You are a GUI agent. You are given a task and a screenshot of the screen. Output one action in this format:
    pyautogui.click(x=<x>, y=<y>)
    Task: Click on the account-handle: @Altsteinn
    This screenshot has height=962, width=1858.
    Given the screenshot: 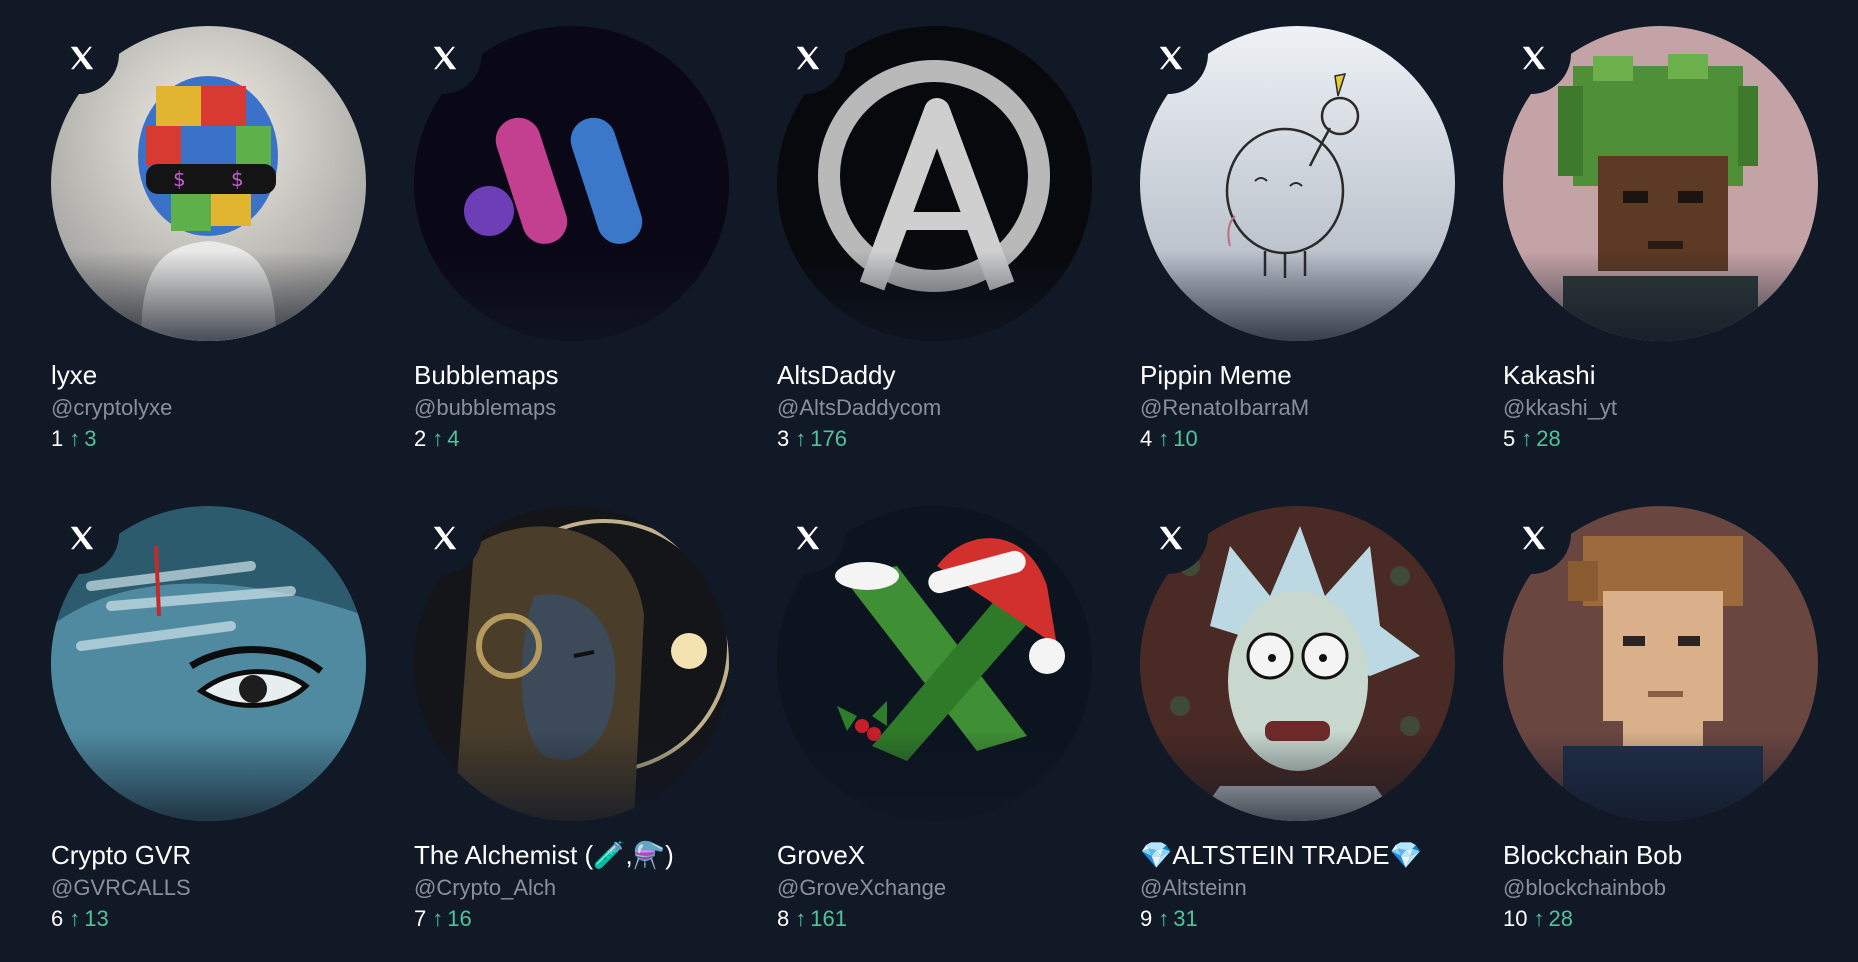 What is the action you would take?
    pyautogui.click(x=1193, y=888)
    